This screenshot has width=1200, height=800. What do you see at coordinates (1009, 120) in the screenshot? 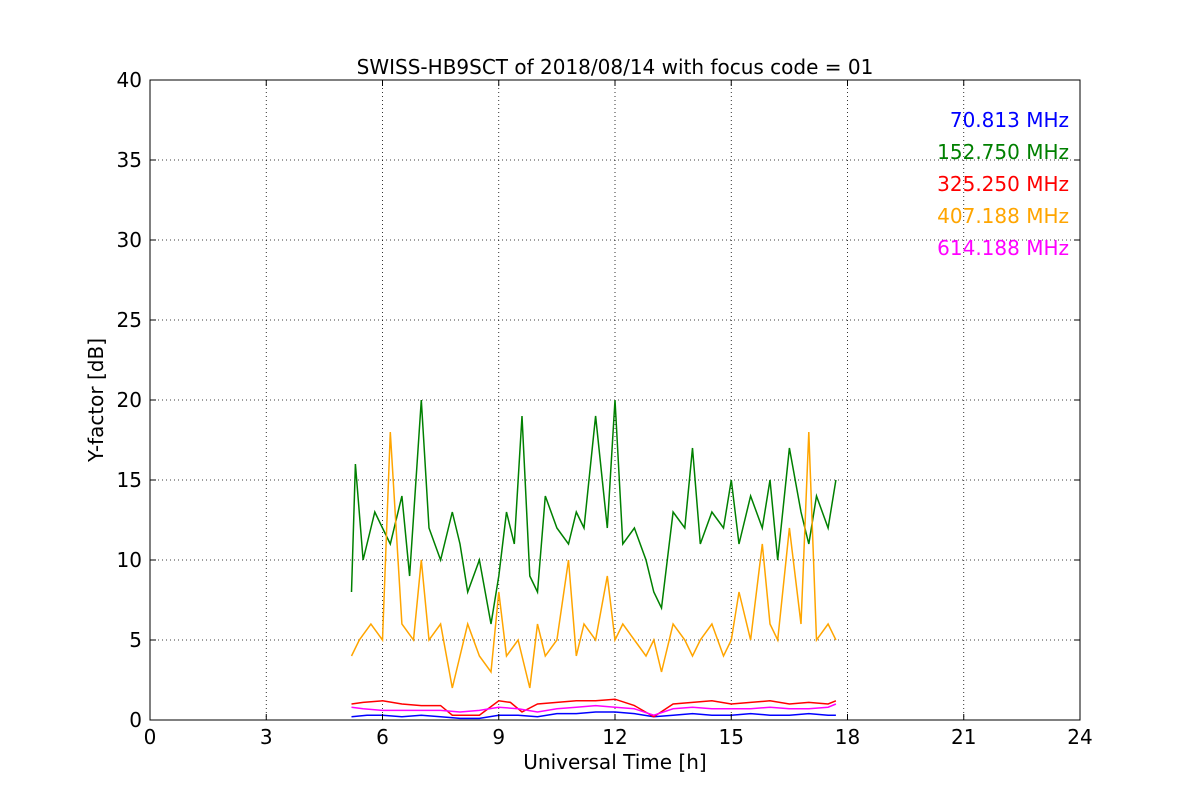
I see `legend-entry-0: 70.813 MHz` at bounding box center [1009, 120].